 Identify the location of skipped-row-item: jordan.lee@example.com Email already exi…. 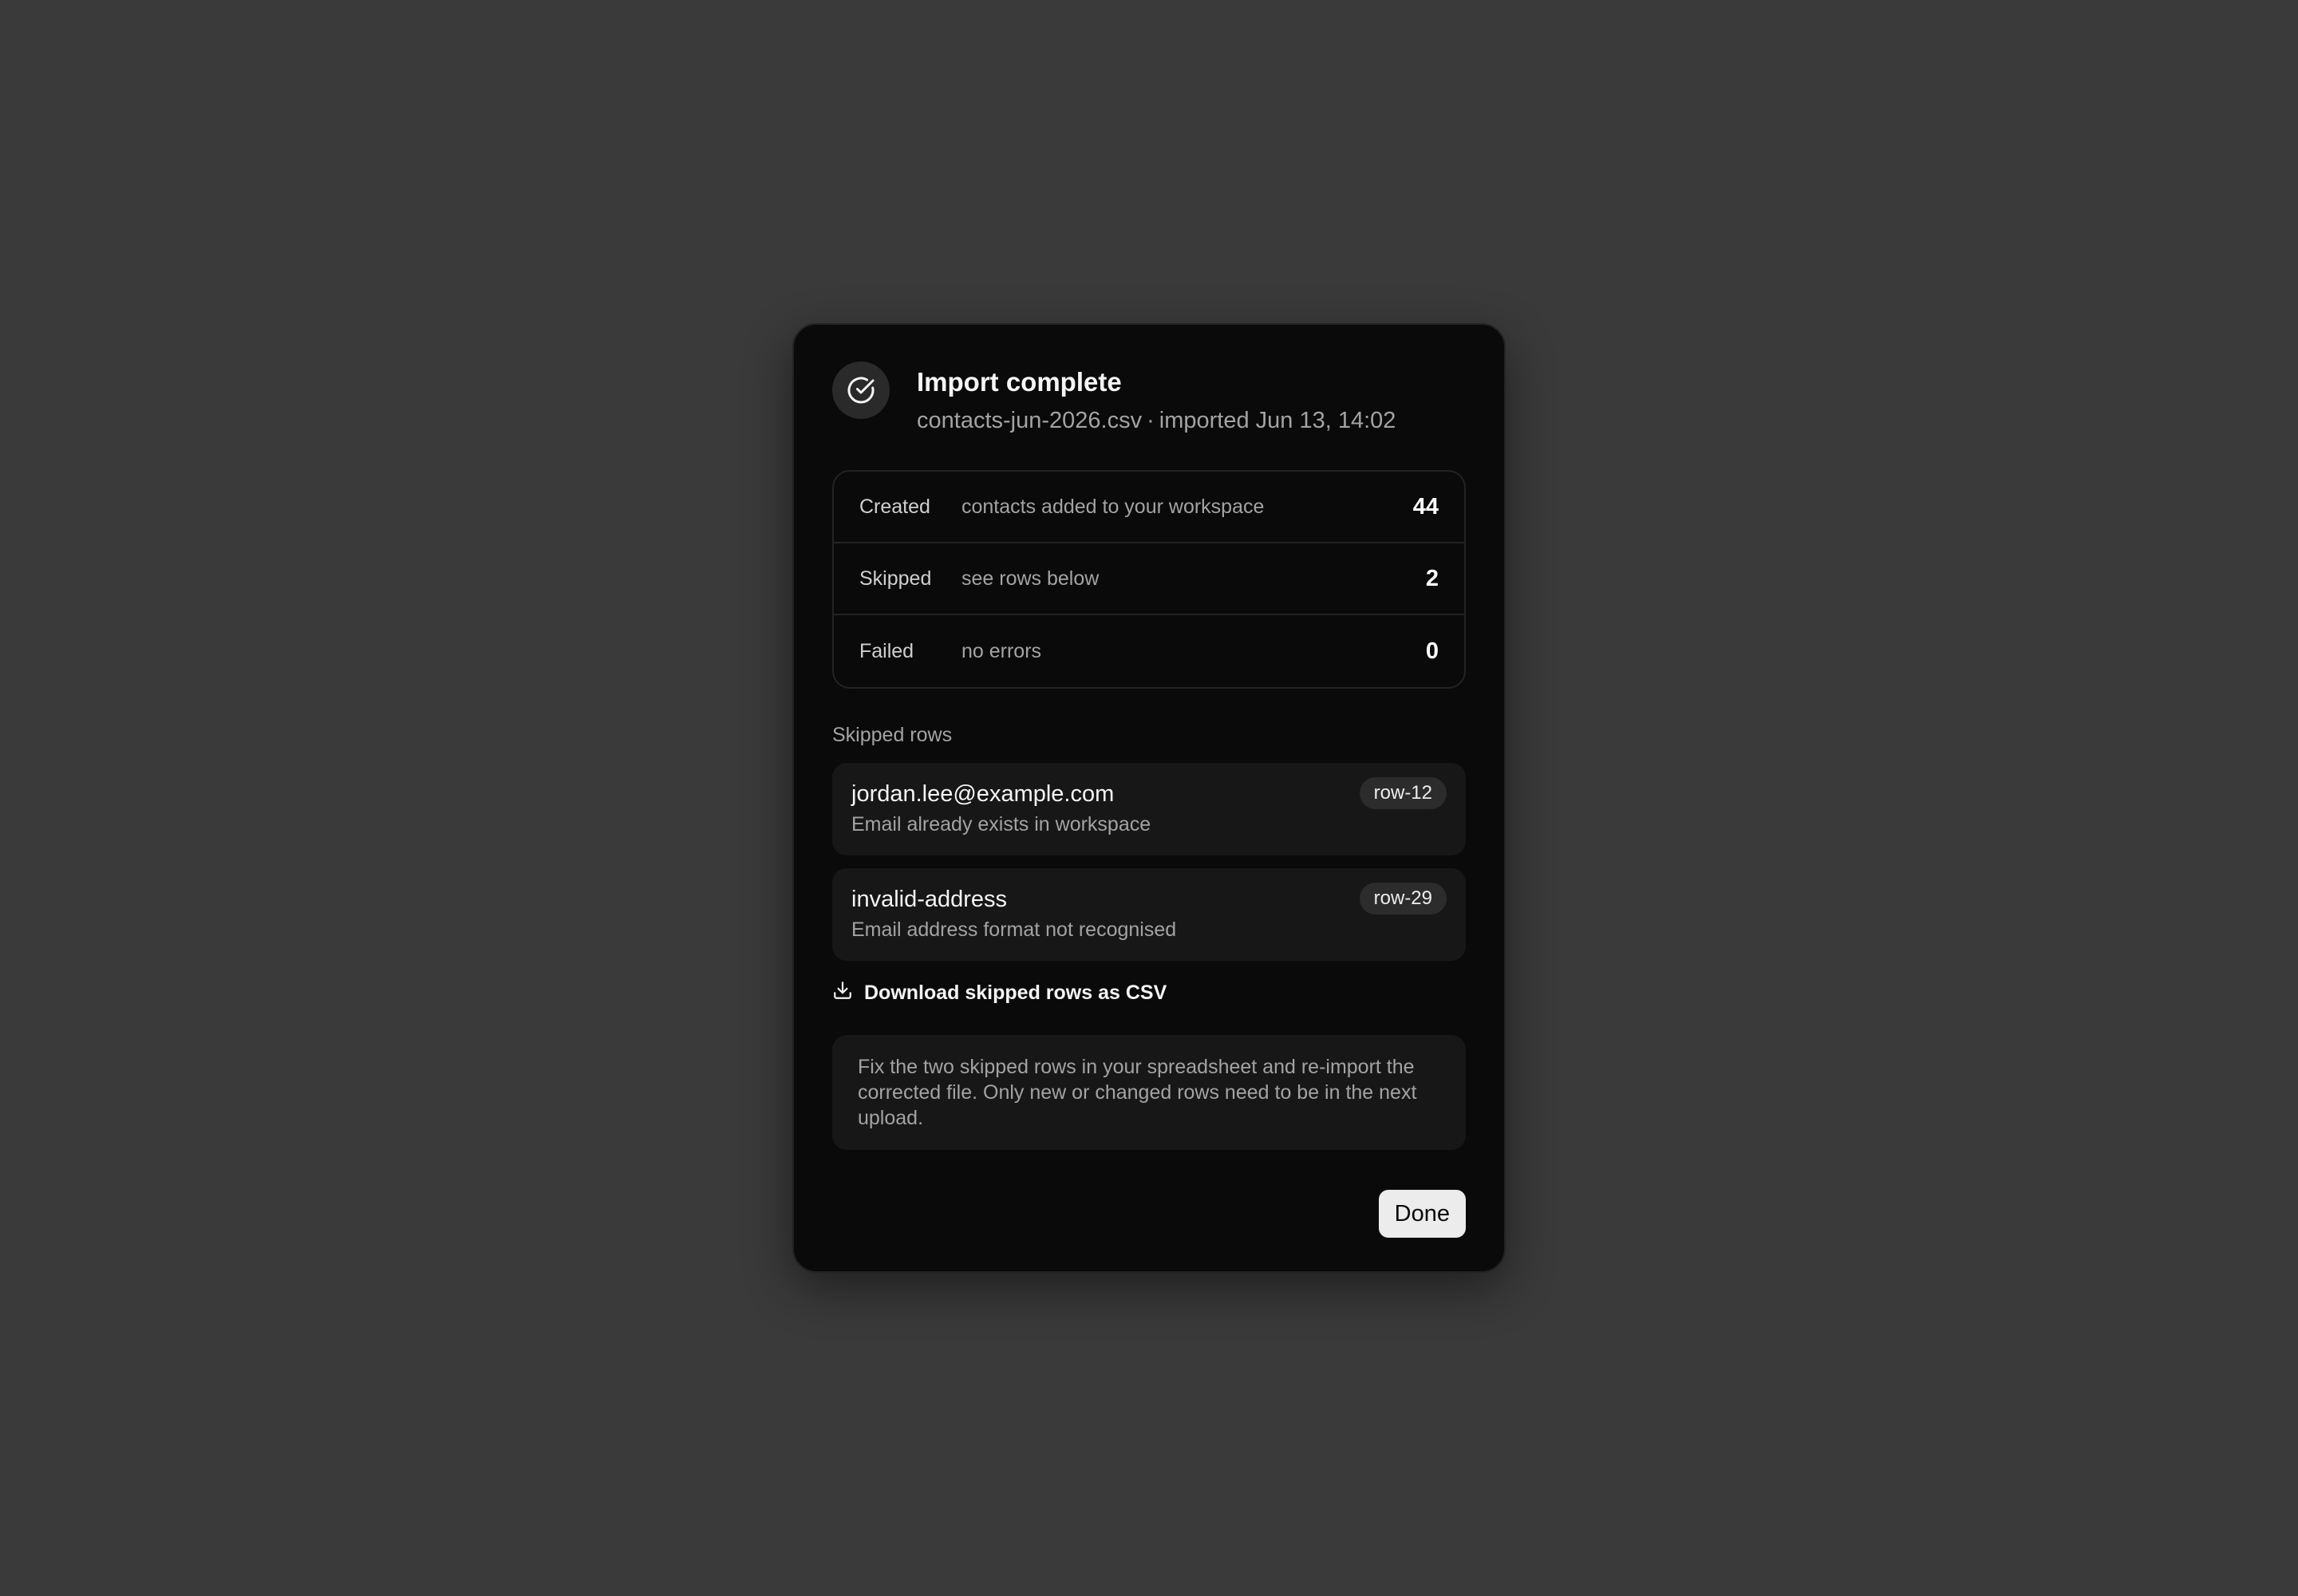
(1149, 809).